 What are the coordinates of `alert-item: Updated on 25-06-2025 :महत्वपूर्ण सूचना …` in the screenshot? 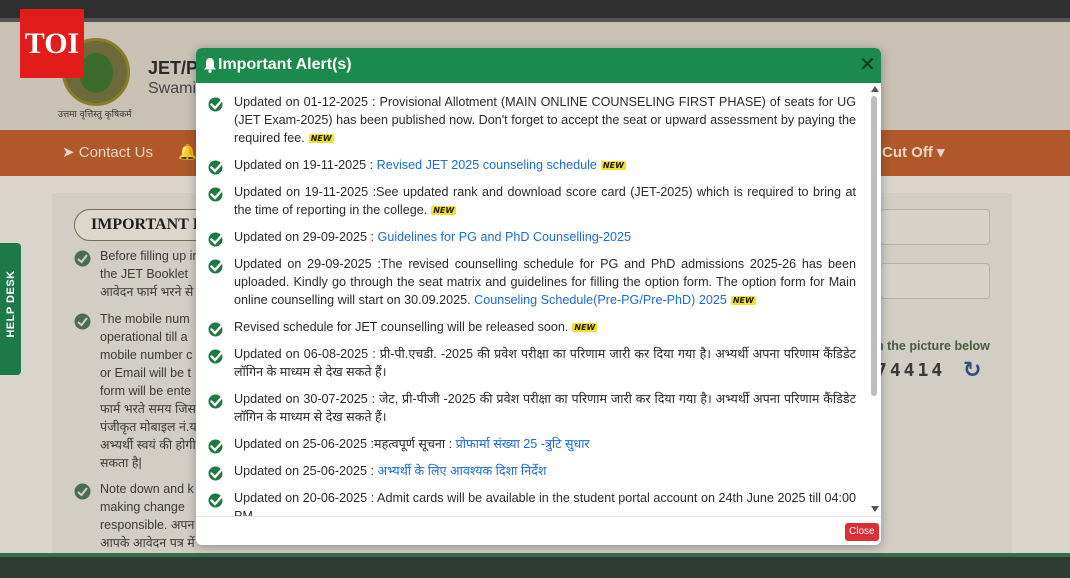 It's located at (532, 444).